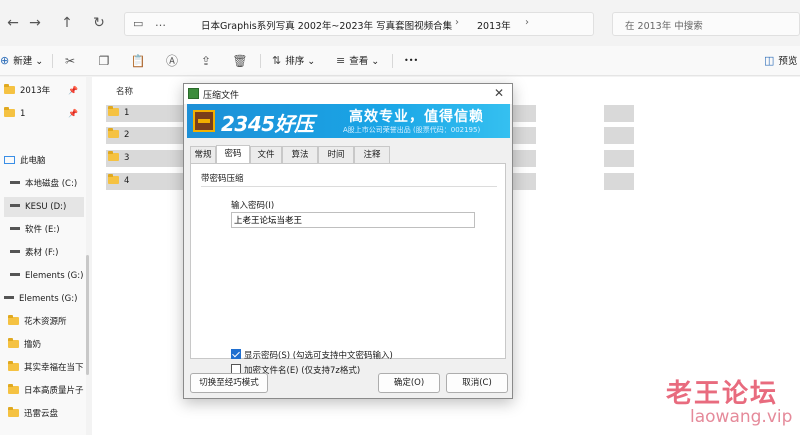 The height and width of the screenshot is (435, 800). I want to click on sidebar-item-folder: 其实幸福在当下, so click(44, 368).